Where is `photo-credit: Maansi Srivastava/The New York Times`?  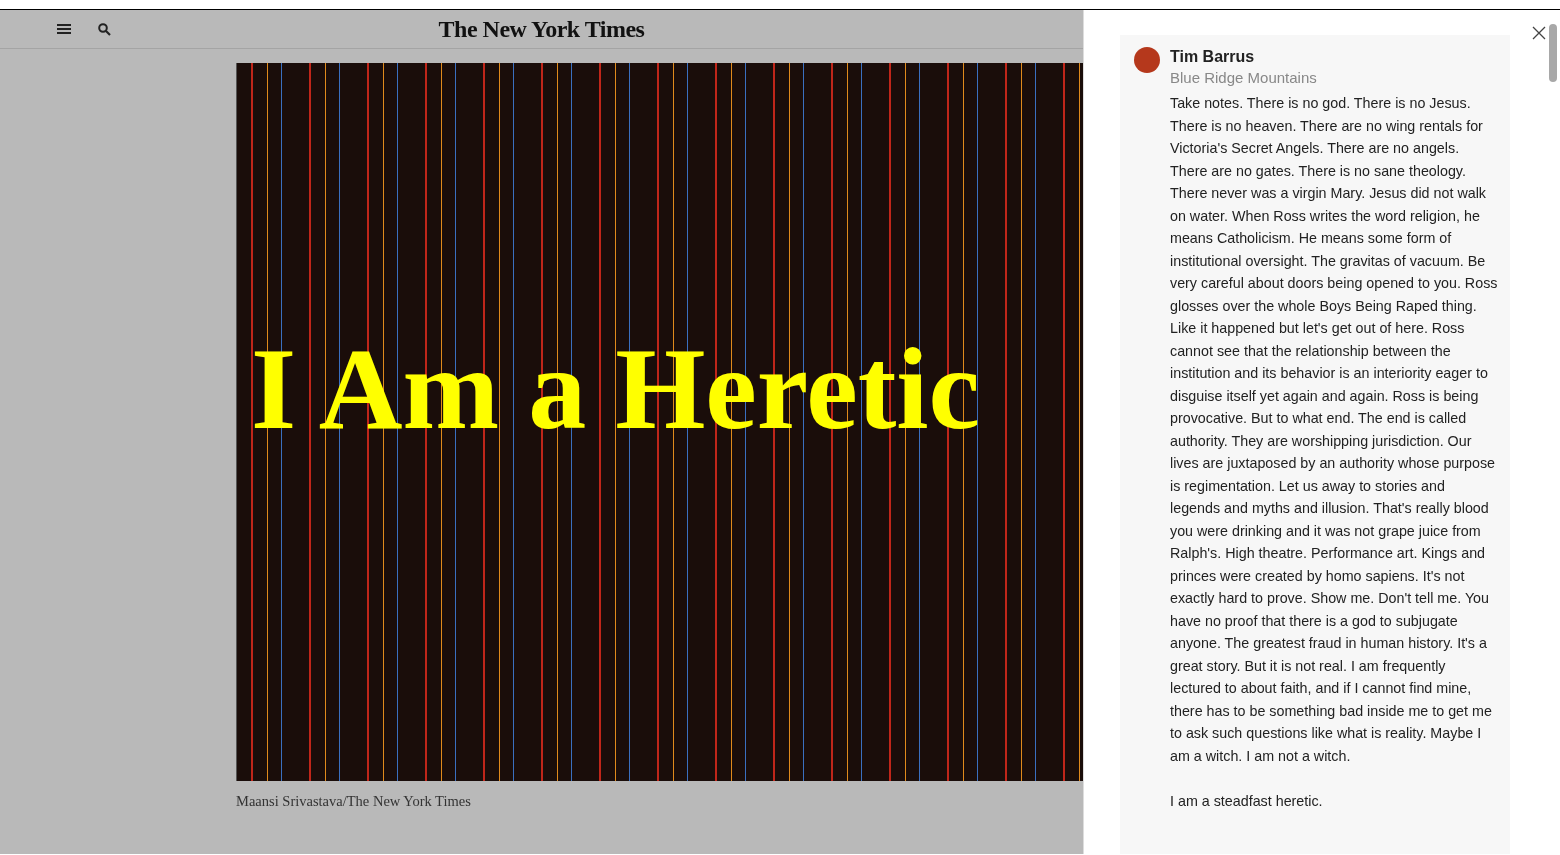 photo-credit: Maansi Srivastava/The New York Times is located at coordinates (354, 801).